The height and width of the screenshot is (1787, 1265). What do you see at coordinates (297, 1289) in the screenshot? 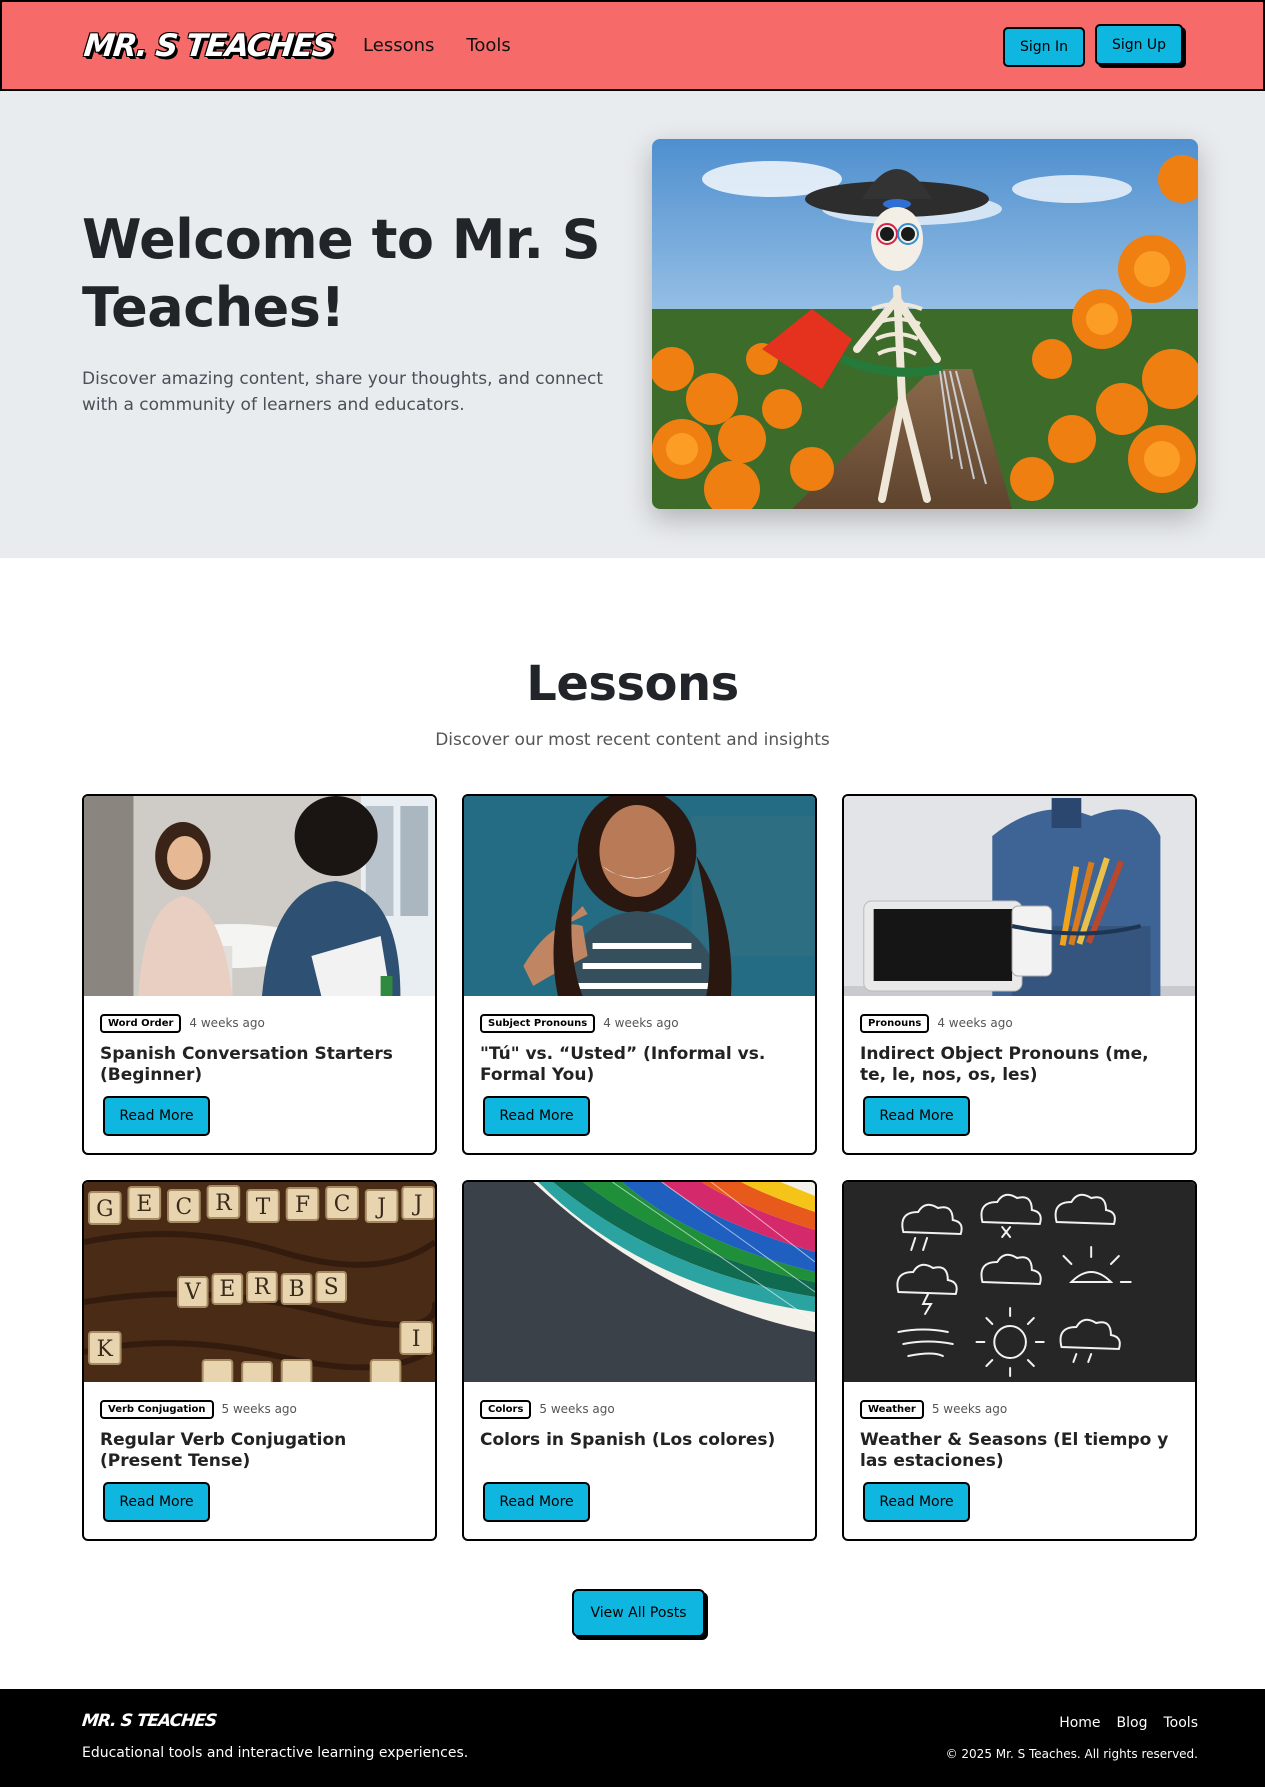
I see `svg-text: B` at bounding box center [297, 1289].